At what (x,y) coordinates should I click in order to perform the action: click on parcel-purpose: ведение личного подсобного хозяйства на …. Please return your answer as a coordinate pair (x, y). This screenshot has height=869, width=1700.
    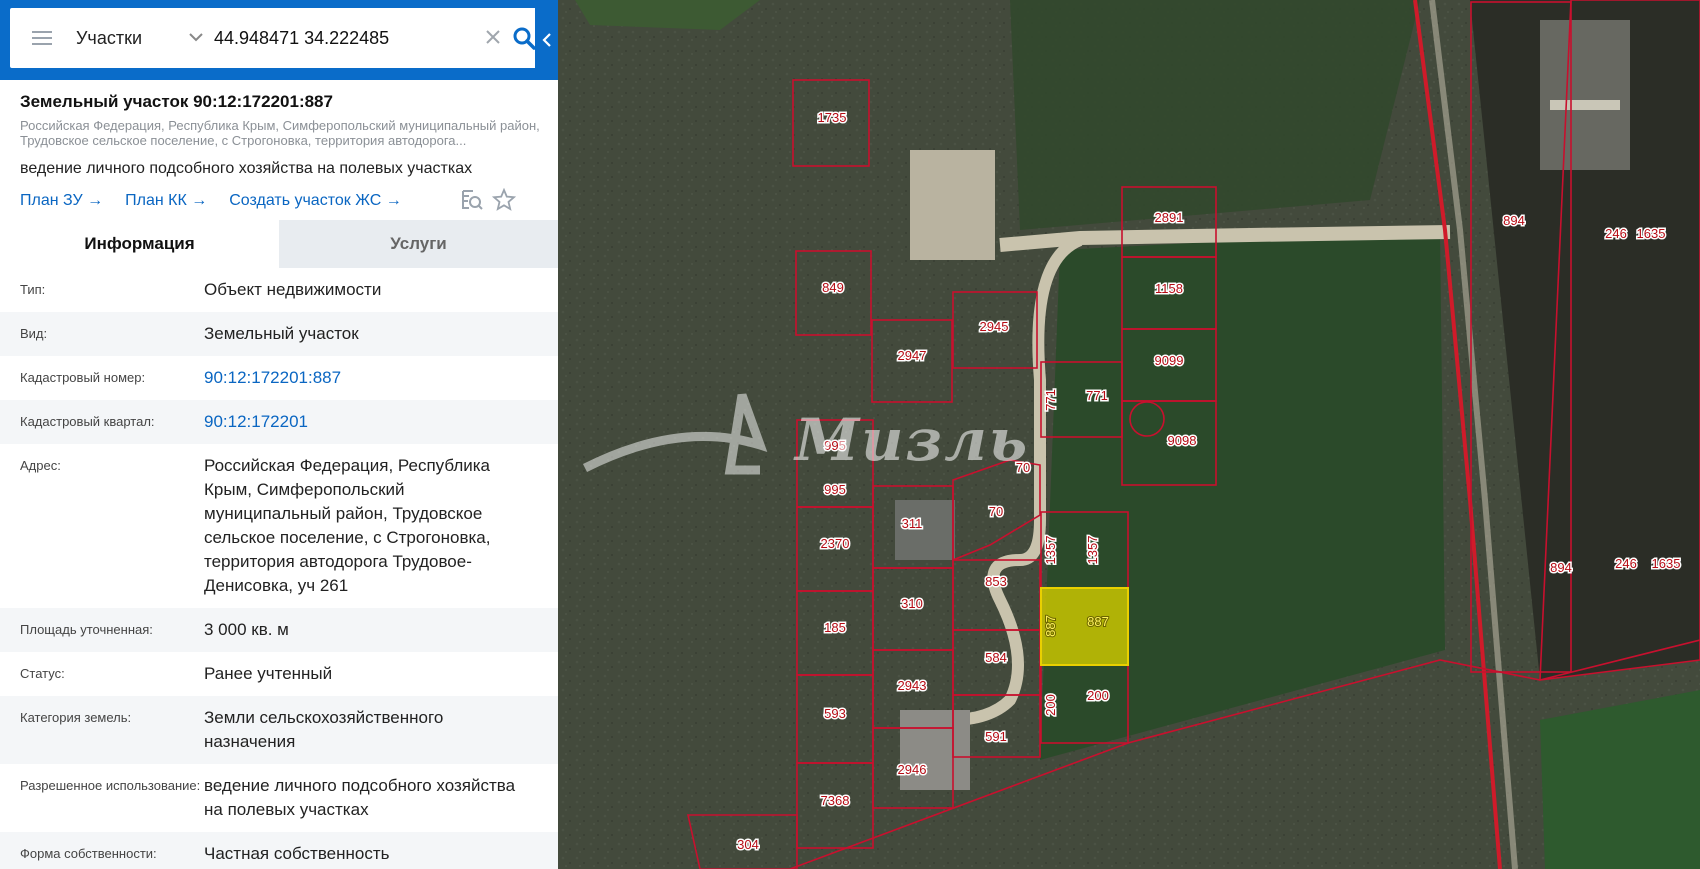
    Looking at the image, I should click on (246, 168).